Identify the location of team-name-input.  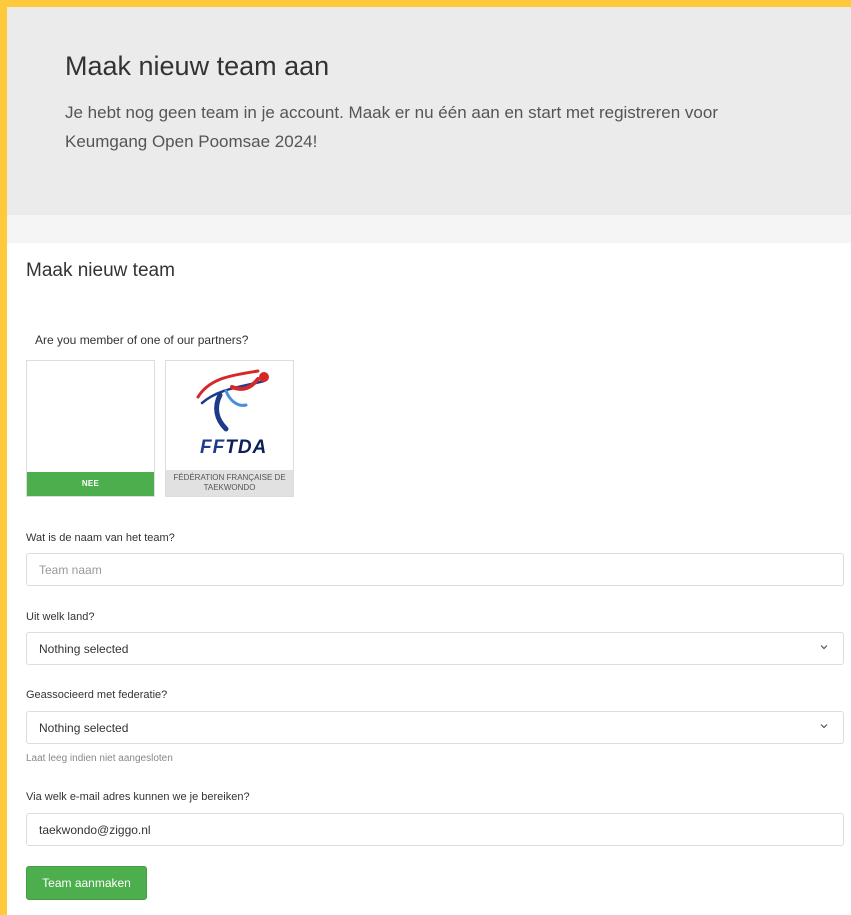
(435, 569).